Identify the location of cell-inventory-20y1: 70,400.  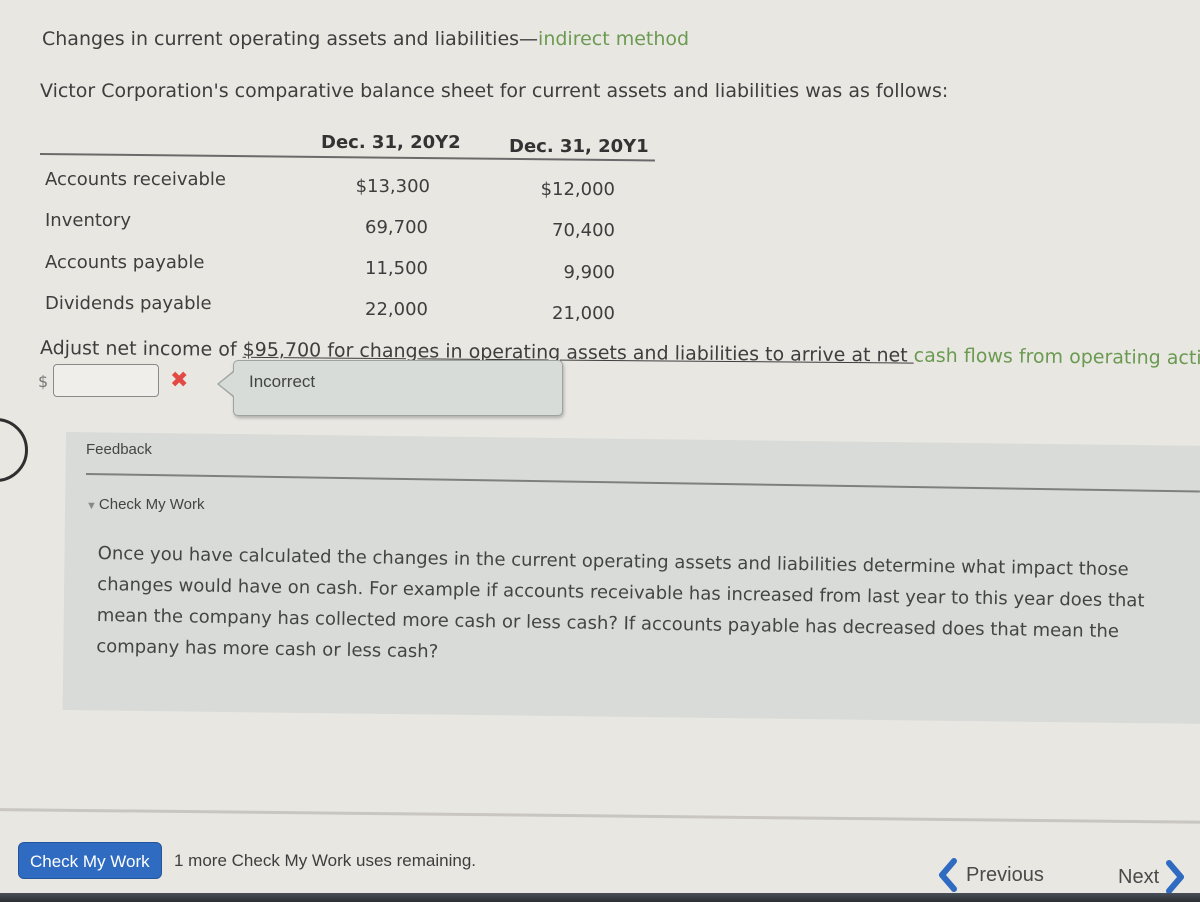
(583, 230).